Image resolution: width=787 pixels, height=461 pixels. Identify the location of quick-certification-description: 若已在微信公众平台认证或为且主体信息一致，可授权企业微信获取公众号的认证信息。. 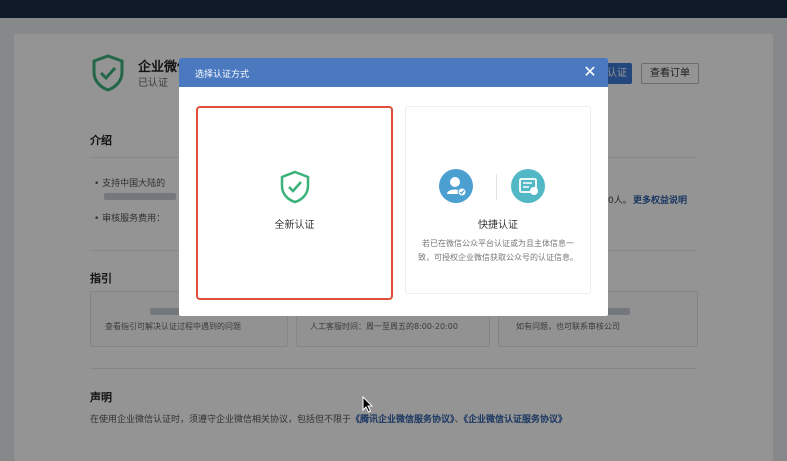
(498, 250).